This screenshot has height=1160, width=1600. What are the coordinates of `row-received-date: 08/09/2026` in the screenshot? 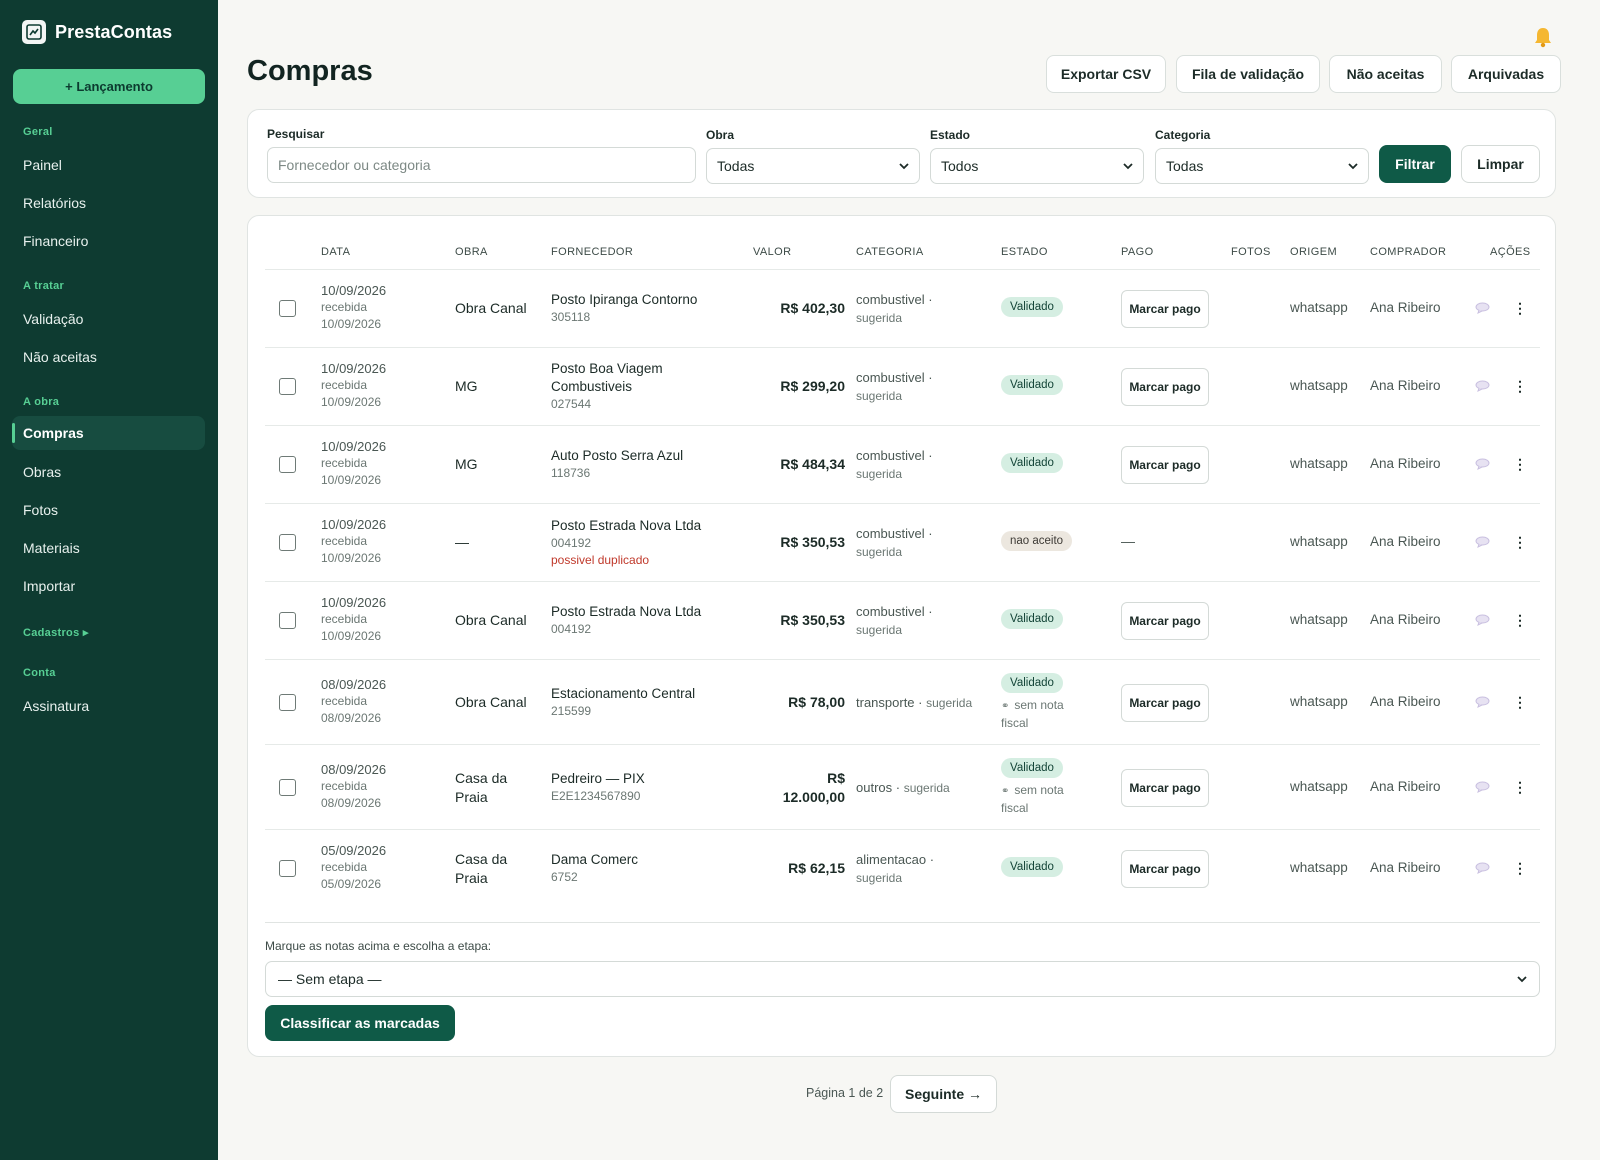 It's located at (351, 717).